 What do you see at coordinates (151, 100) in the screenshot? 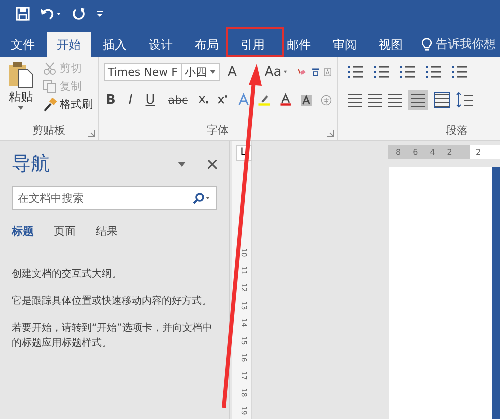
I see `underline-button: U` at bounding box center [151, 100].